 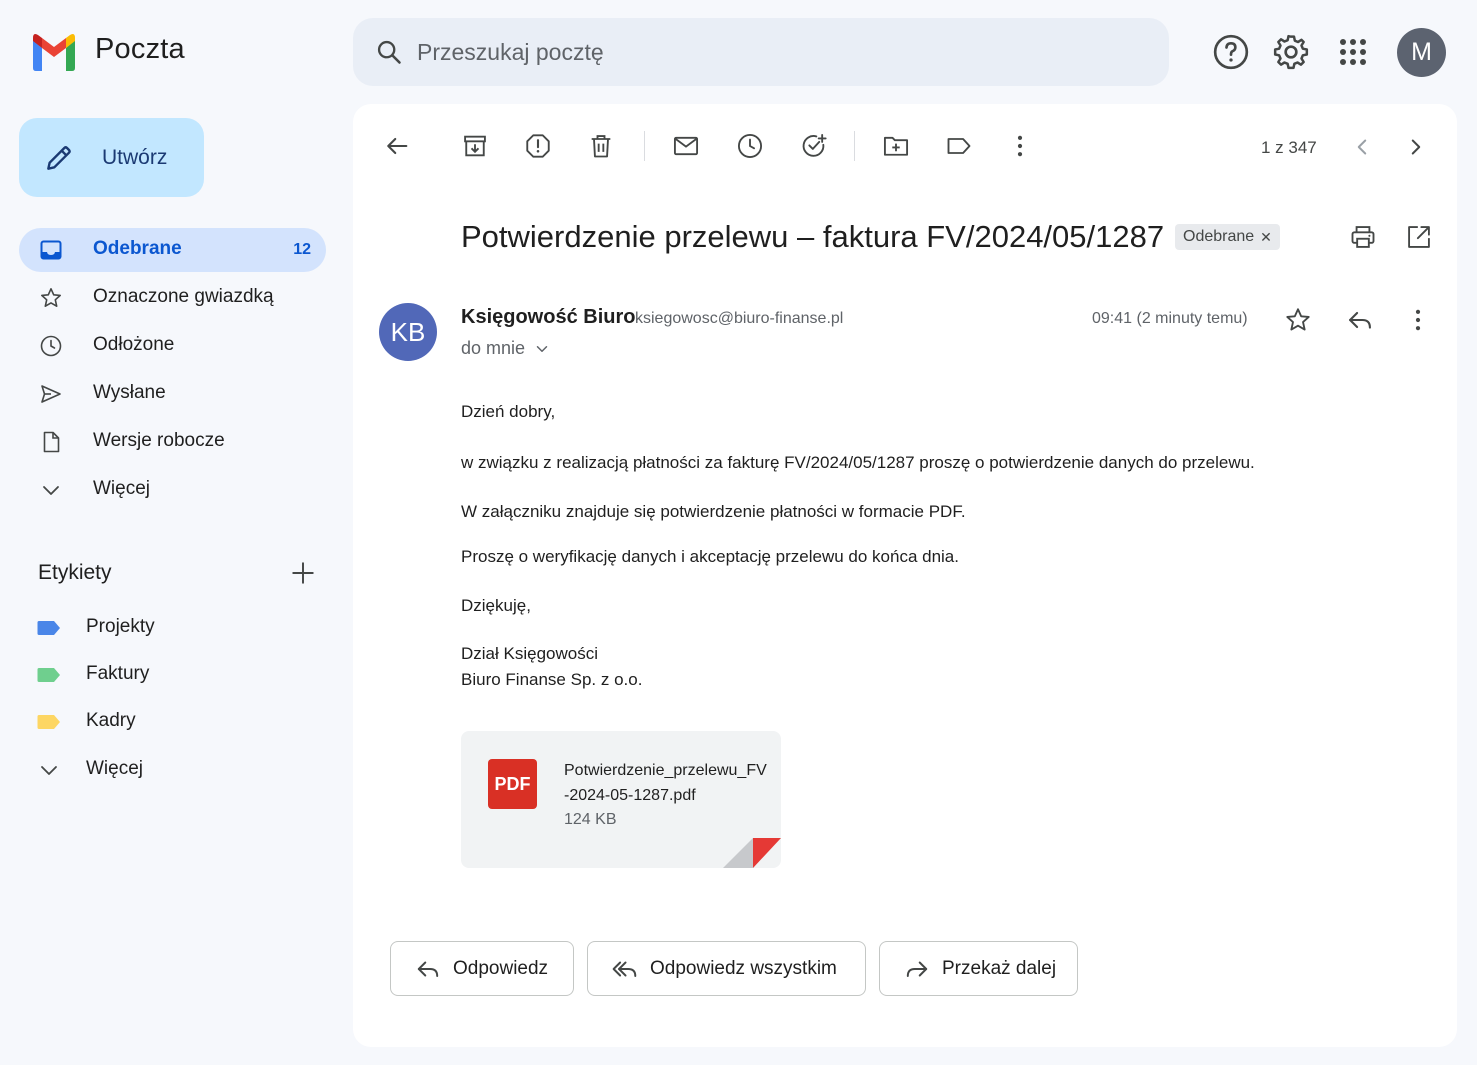 What do you see at coordinates (129, 392) in the screenshot?
I see `sidebar-item-label: Wysłane` at bounding box center [129, 392].